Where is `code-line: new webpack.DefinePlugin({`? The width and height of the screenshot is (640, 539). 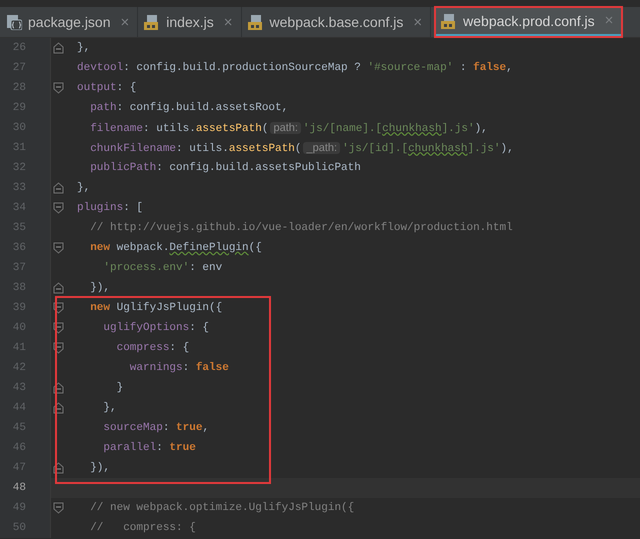
code-line: new webpack.DefinePlugin({ is located at coordinates (175, 248).